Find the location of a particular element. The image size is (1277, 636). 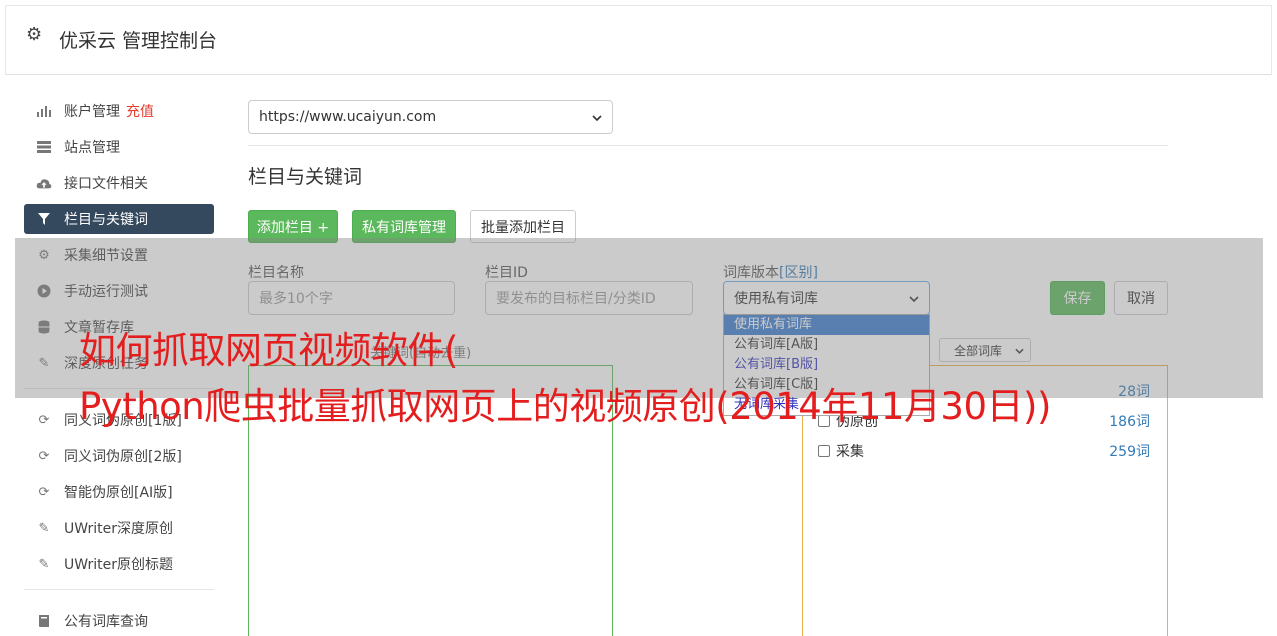

headline-line-1: 如何抓取网页视频软件( is located at coordinates (268, 350).